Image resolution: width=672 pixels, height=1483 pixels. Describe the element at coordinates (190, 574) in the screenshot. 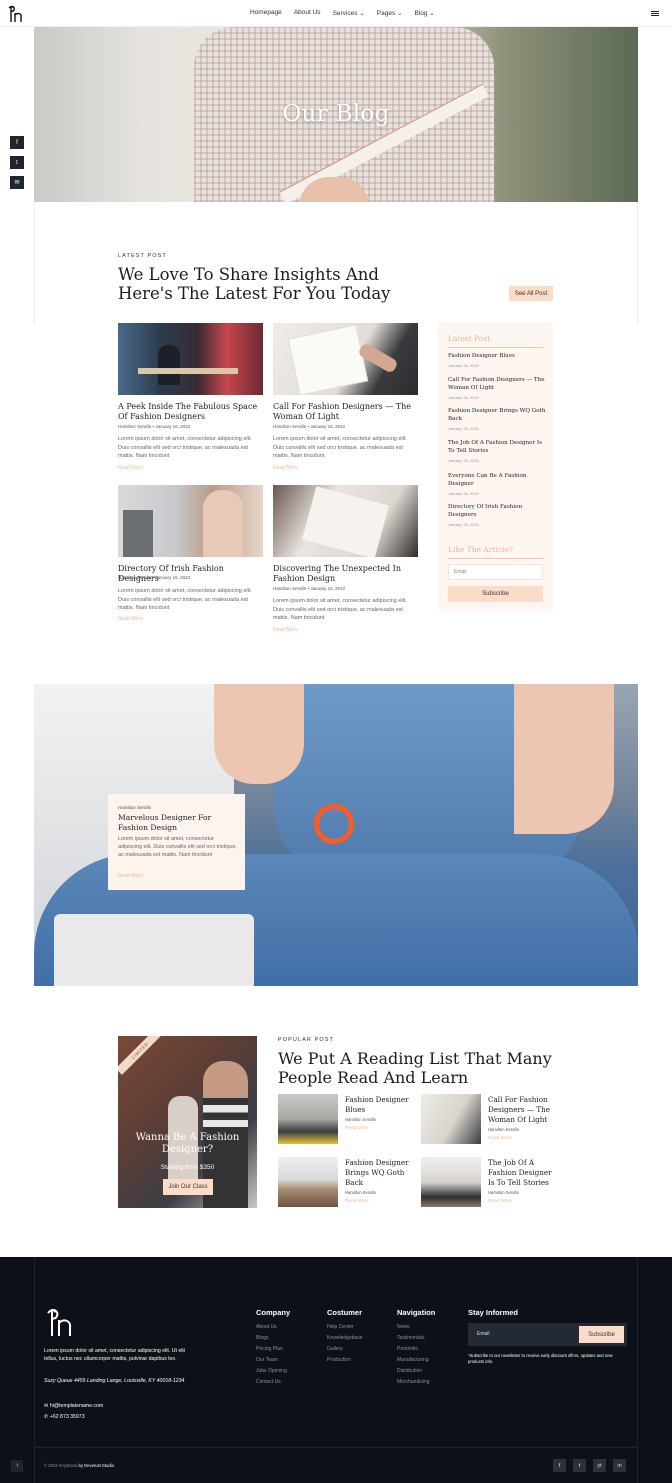

I see `card-title: Directory Of Irish Fashion Designers` at that location.